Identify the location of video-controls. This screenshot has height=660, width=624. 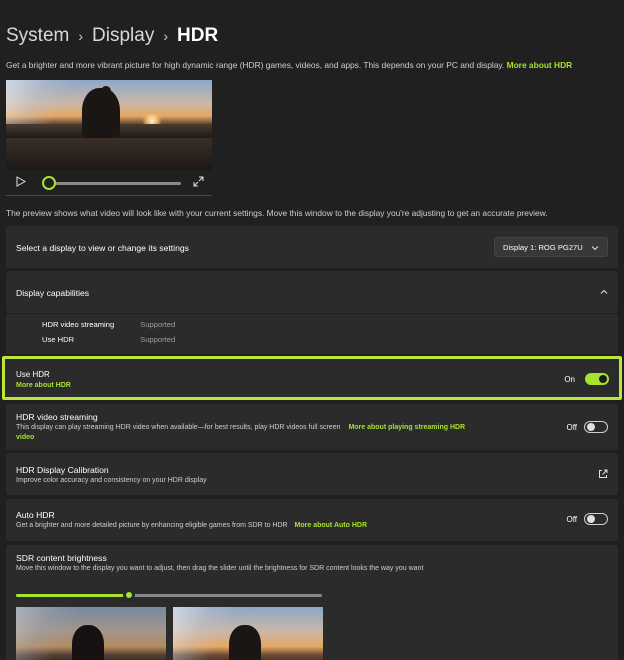
(109, 183).